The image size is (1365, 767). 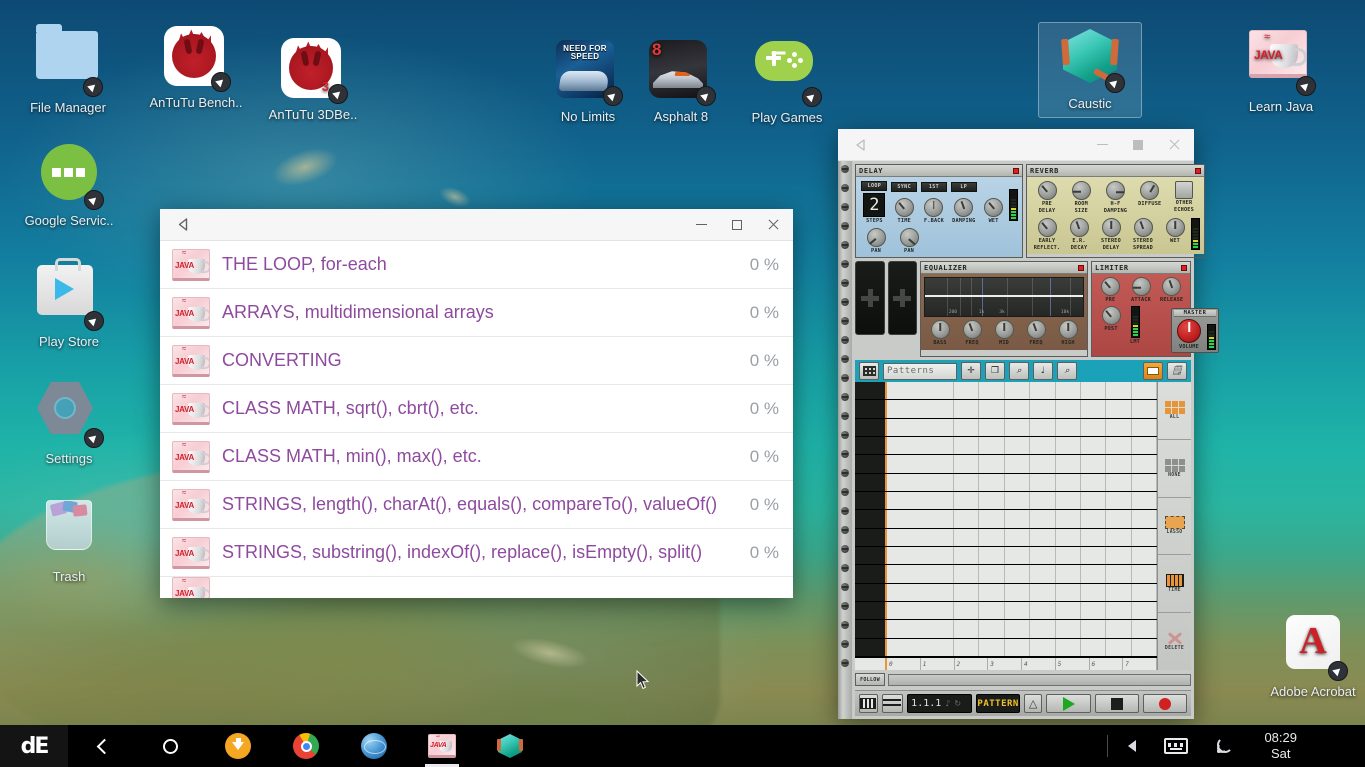 What do you see at coordinates (904, 207) in the screenshot?
I see `delay-time-knob` at bounding box center [904, 207].